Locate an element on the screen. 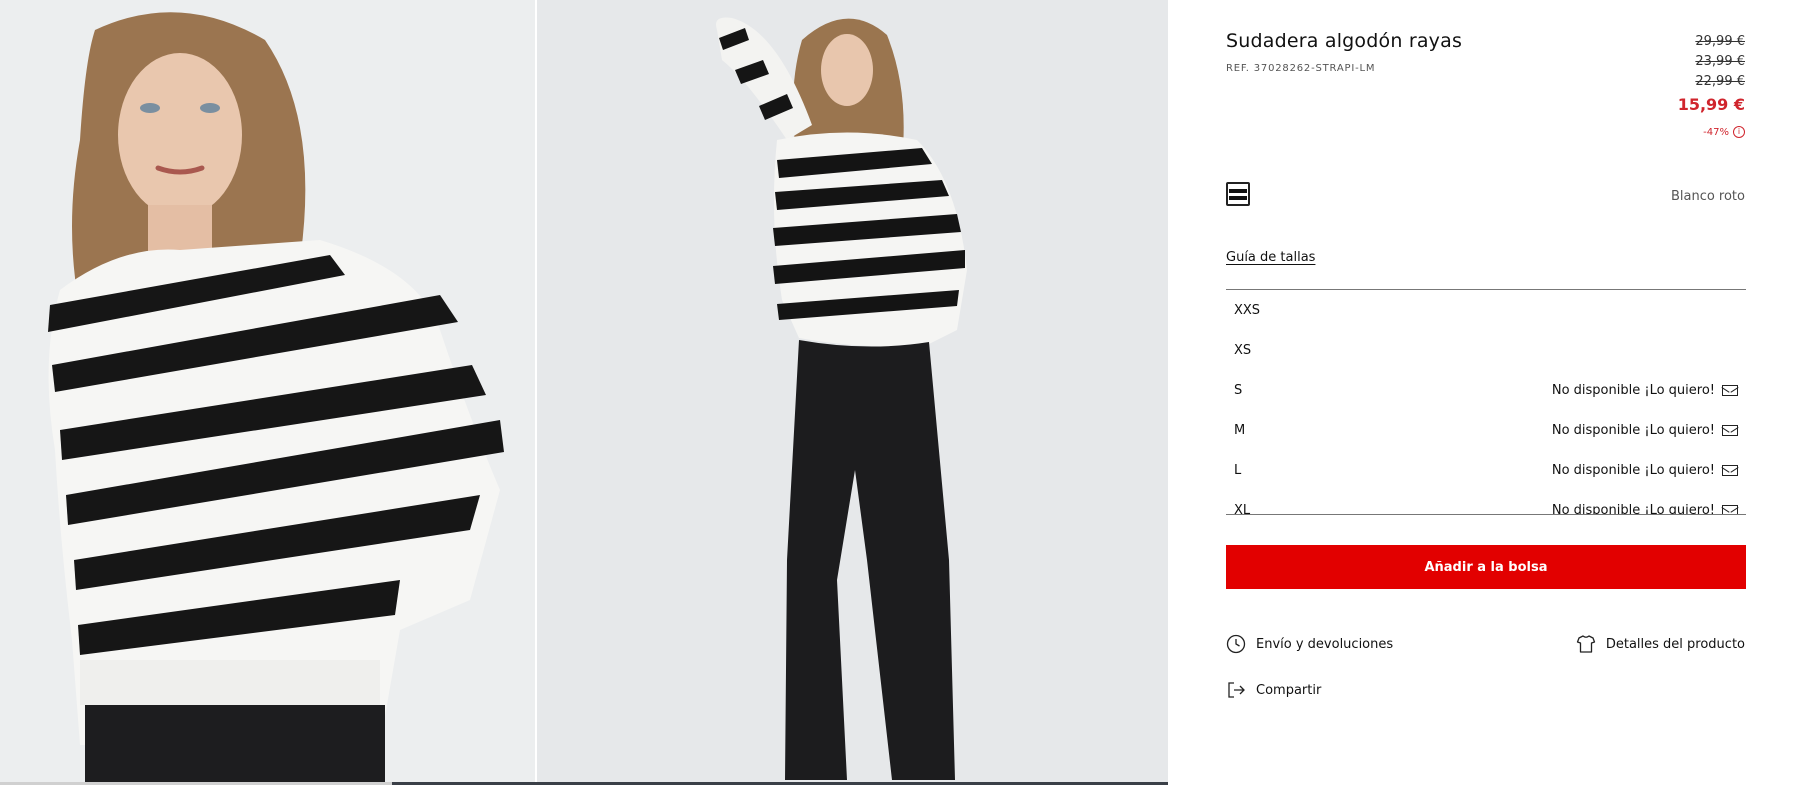  size-option-s: S No disponible ¡Lo quiero! is located at coordinates (1486, 390).